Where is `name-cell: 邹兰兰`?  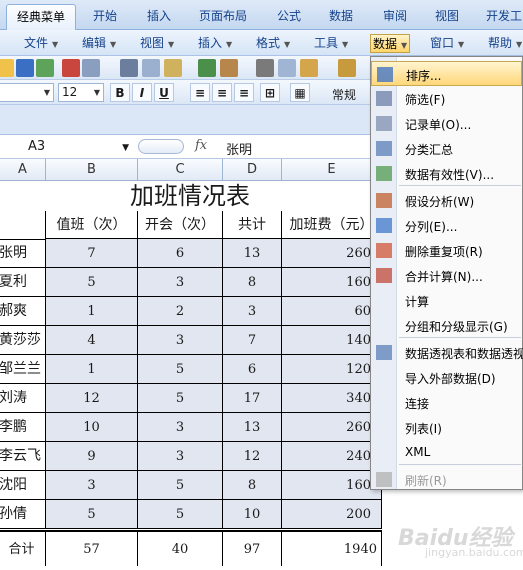 name-cell: 邹兰兰 is located at coordinates (23, 369).